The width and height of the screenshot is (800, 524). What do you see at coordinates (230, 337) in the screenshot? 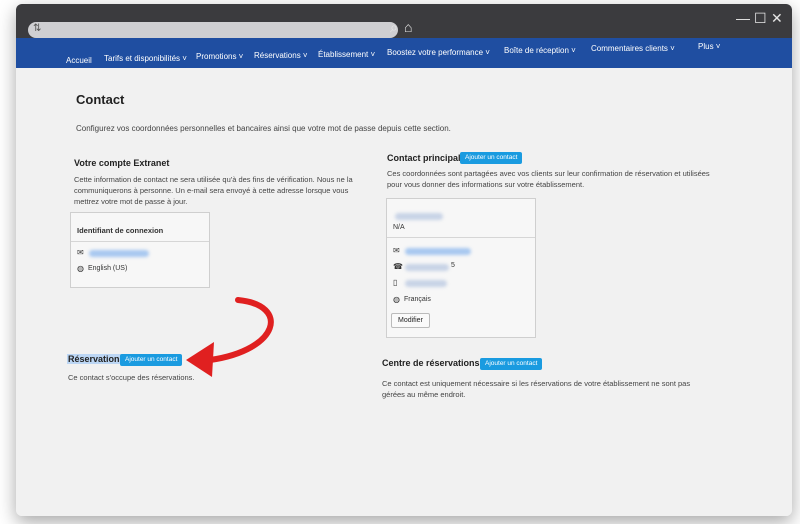
I see `annotation-arrow-icon` at bounding box center [230, 337].